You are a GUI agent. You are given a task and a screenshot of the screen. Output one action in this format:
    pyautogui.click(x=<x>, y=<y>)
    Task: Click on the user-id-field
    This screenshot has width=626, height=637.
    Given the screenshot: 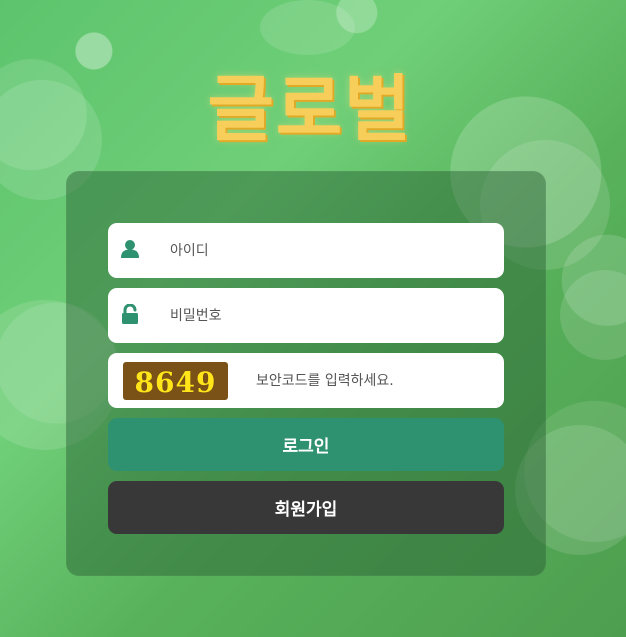 What is the action you would take?
    pyautogui.click(x=306, y=250)
    